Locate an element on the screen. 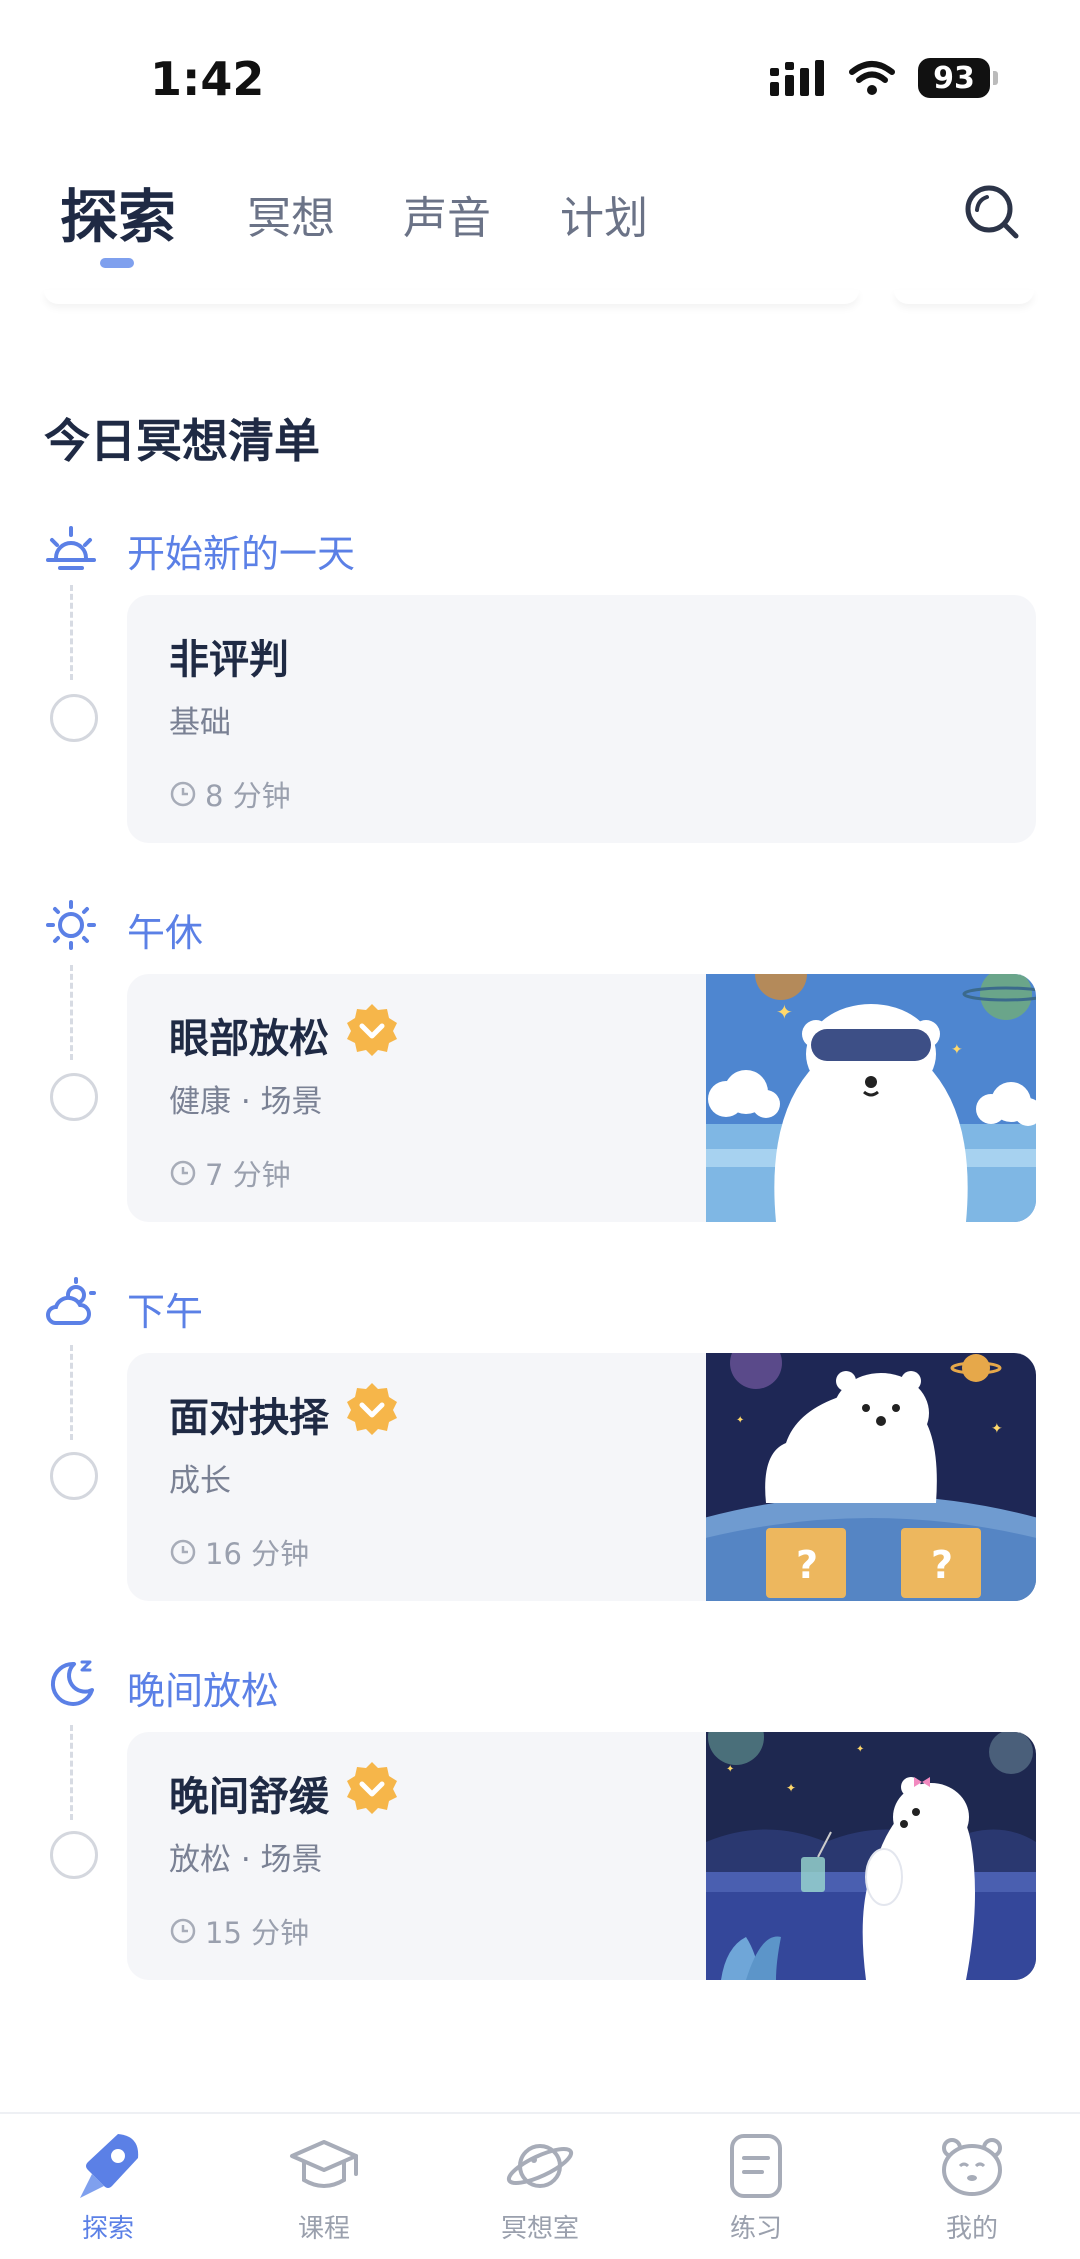 Image resolution: width=1080 pixels, height=2259 pixels. rocket-icon is located at coordinates (109, 2166).